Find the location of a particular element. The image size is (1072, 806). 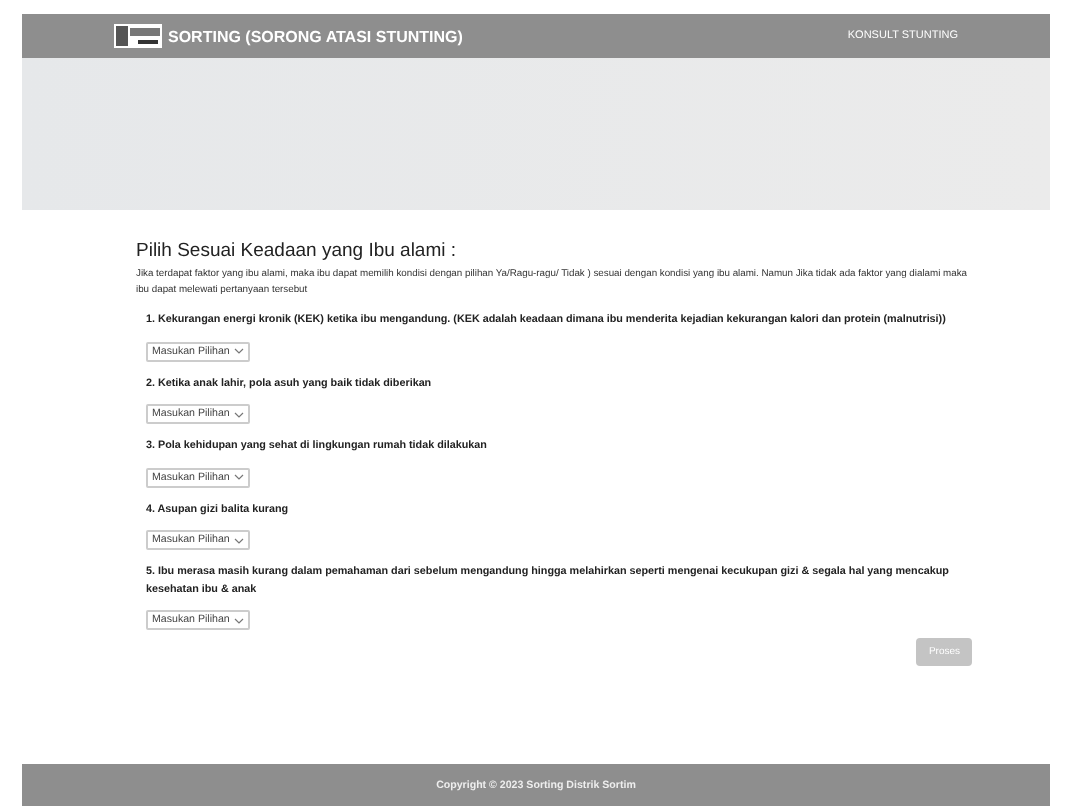

site-title: SORTING (SORONG ATASI STUNTING) is located at coordinates (315, 36).